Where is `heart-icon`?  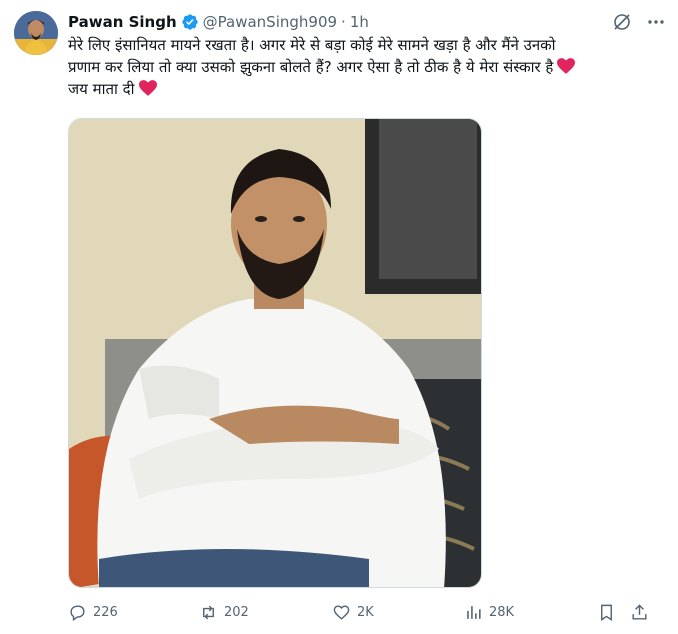 heart-icon is located at coordinates (341, 612).